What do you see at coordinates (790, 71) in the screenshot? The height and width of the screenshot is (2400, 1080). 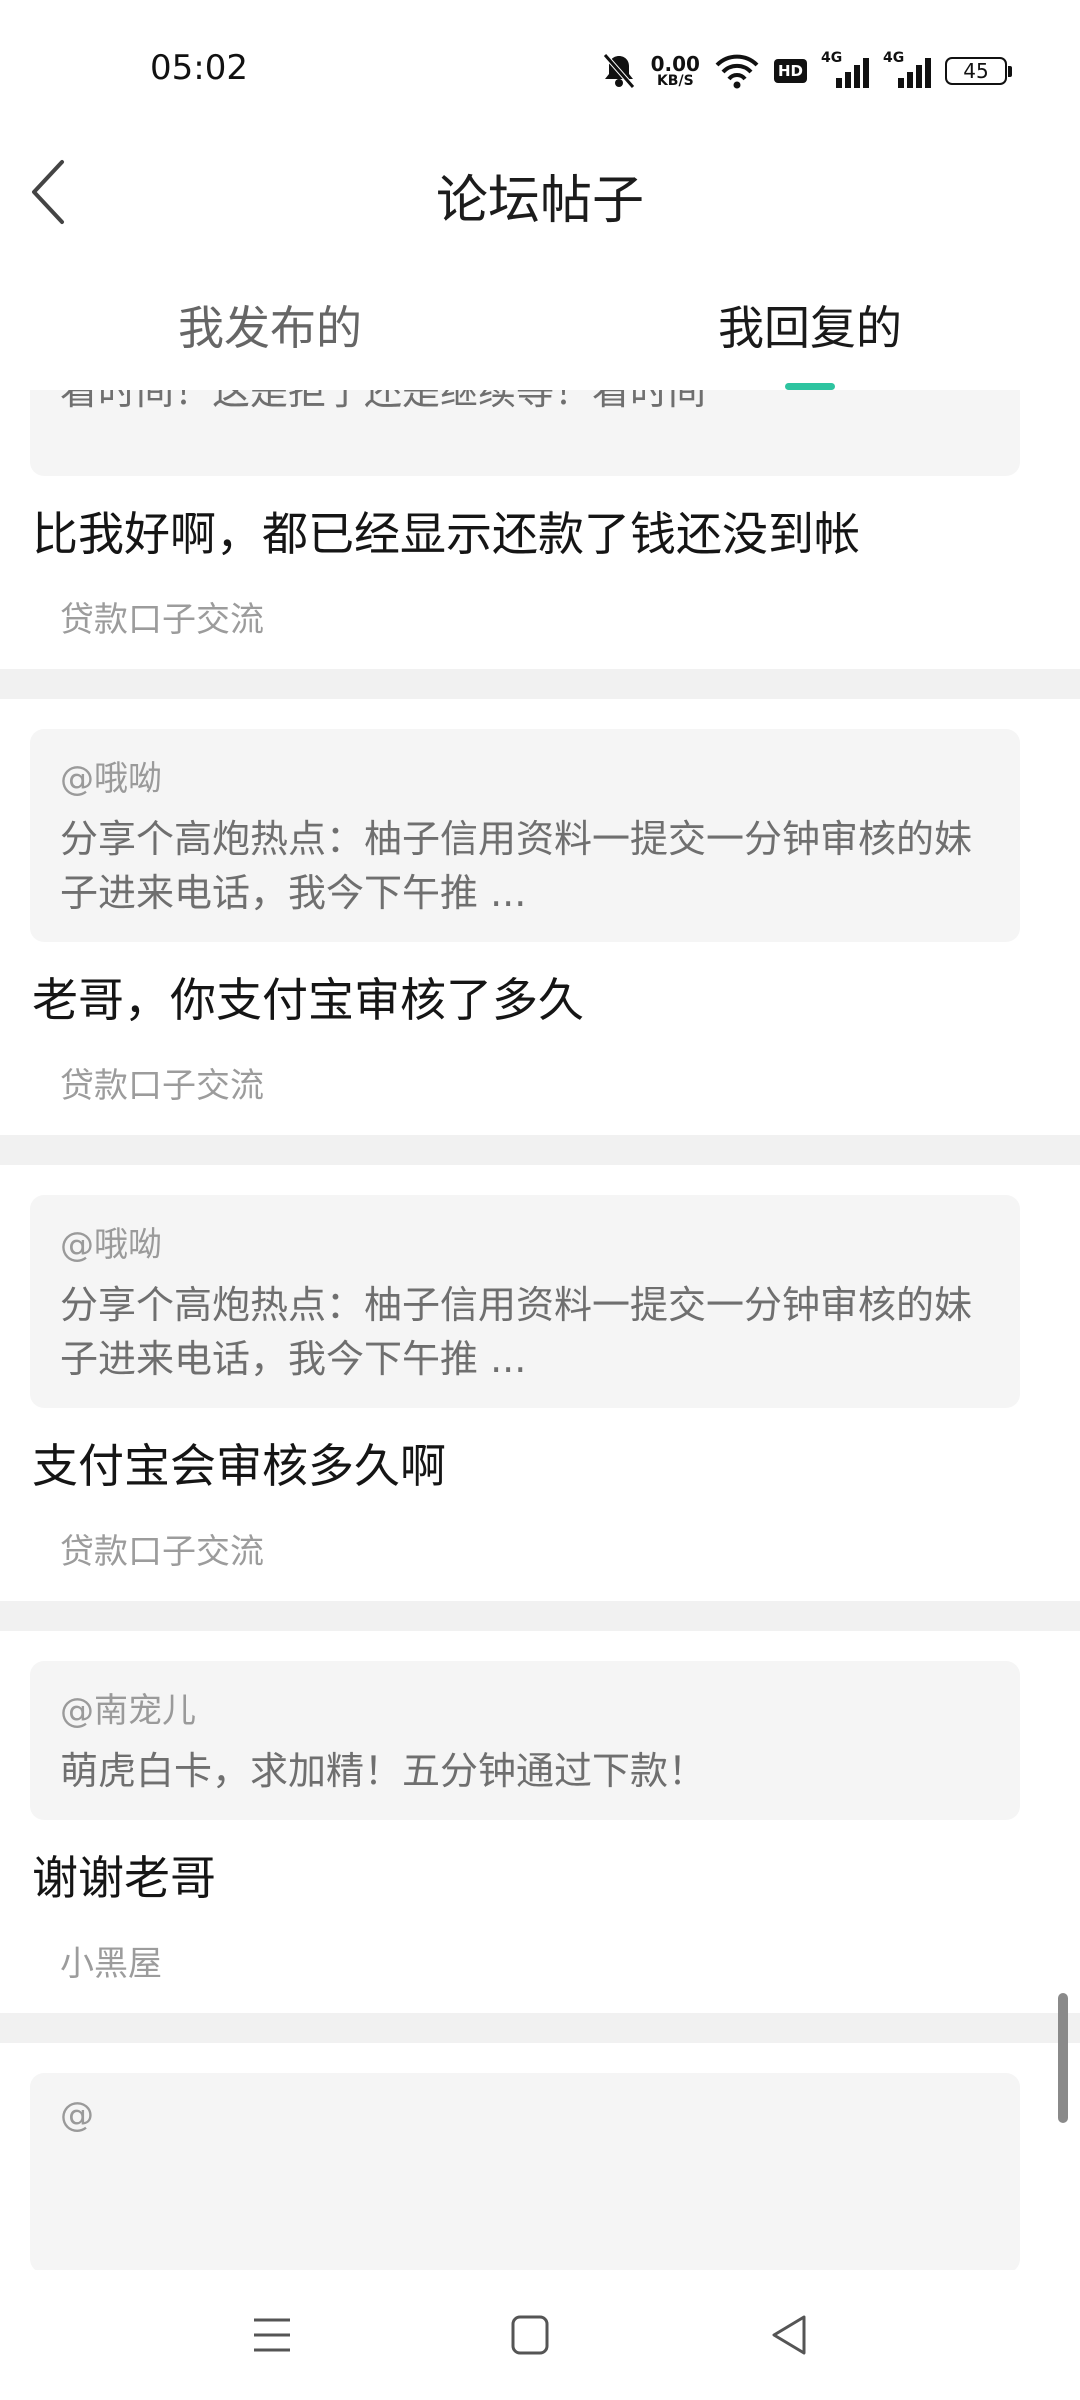 I see `hd-badge: HD` at bounding box center [790, 71].